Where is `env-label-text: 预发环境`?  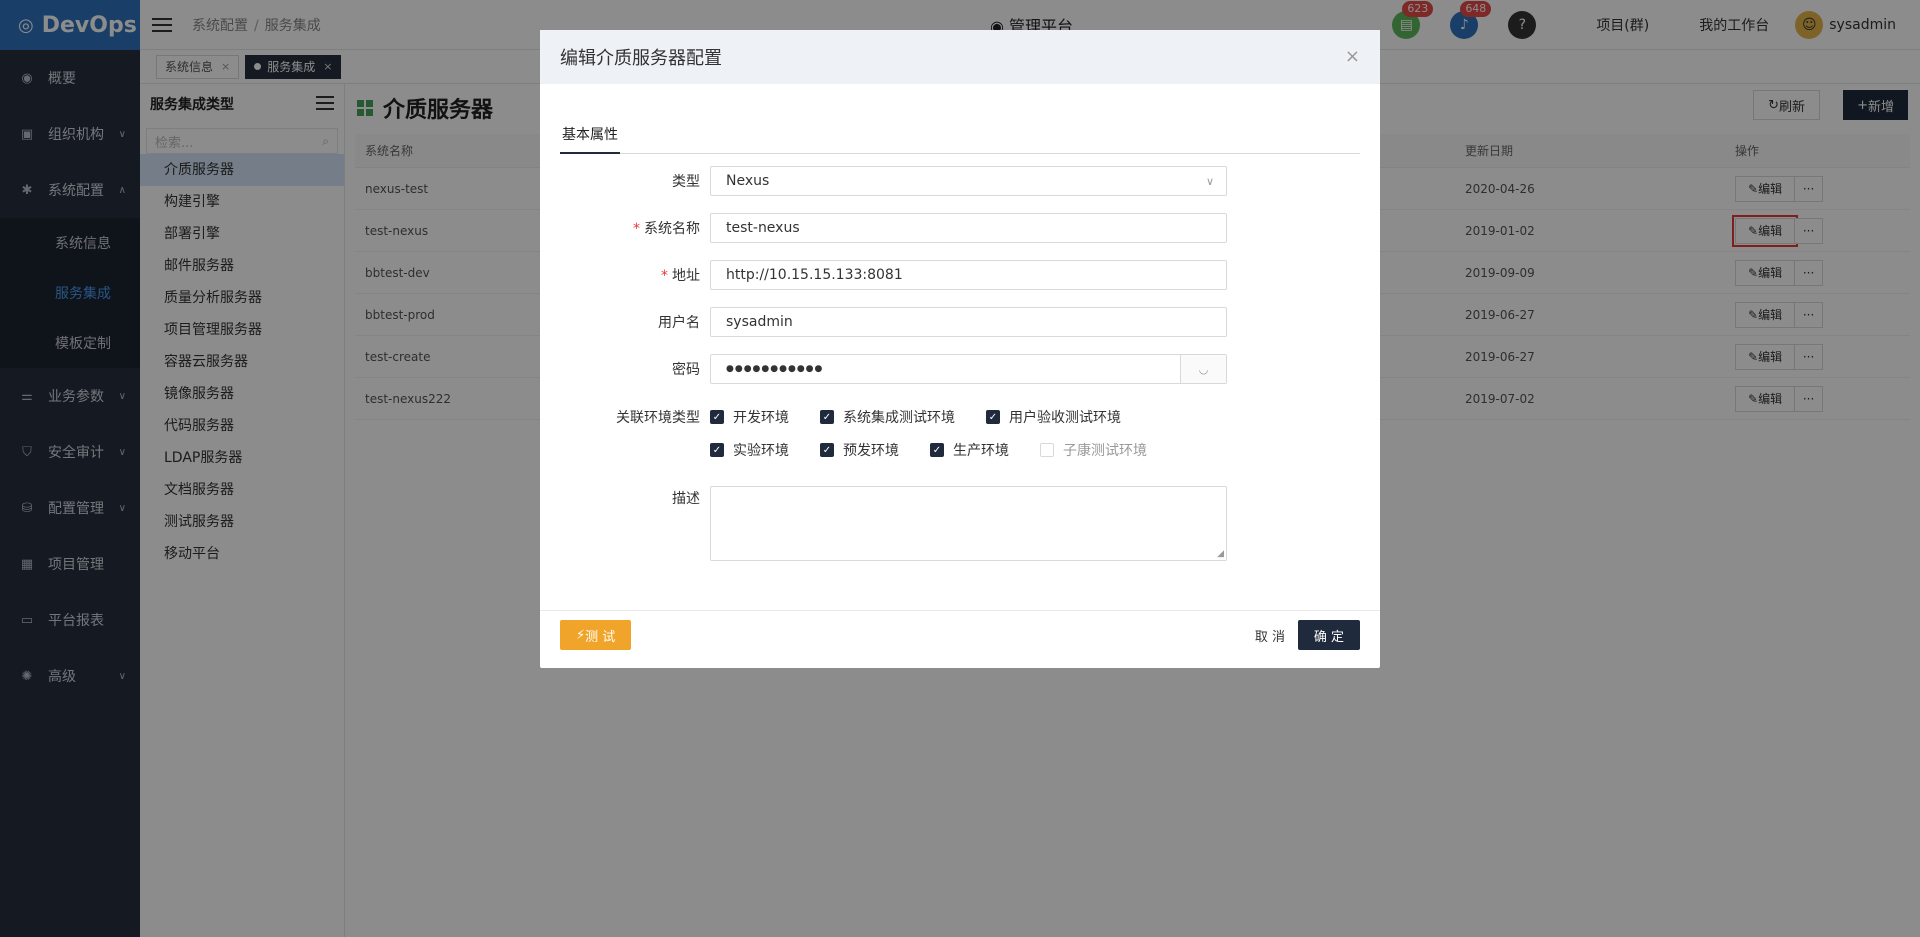
env-label-text: 预发环境 is located at coordinates (871, 451).